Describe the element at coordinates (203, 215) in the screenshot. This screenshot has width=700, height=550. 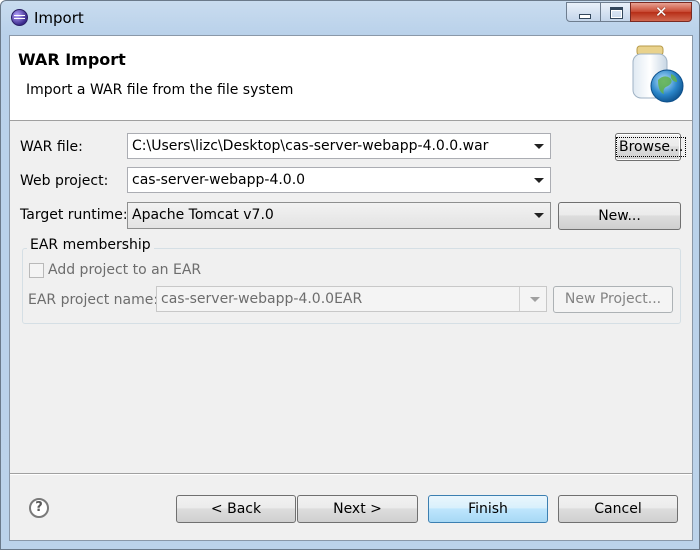
I see `target-runtime-value: Apache Tomcat v7.0` at that location.